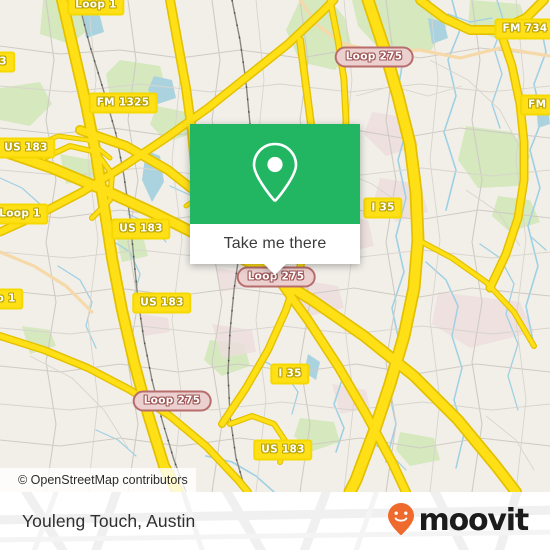  I want to click on callout-tail, so click(275, 269).